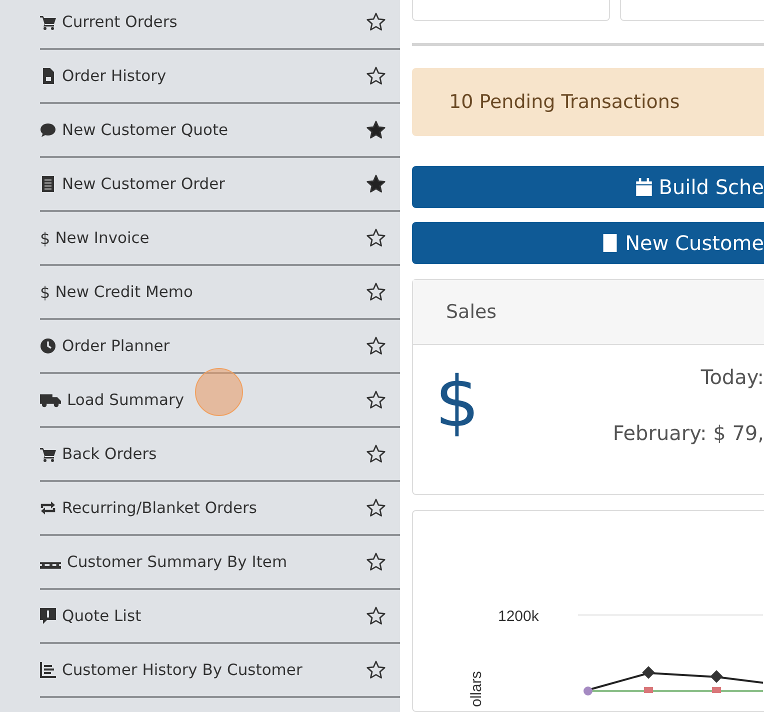 The width and height of the screenshot is (764, 712). Describe the element at coordinates (688, 432) in the screenshot. I see `sales-figure: February: $ 79,` at that location.